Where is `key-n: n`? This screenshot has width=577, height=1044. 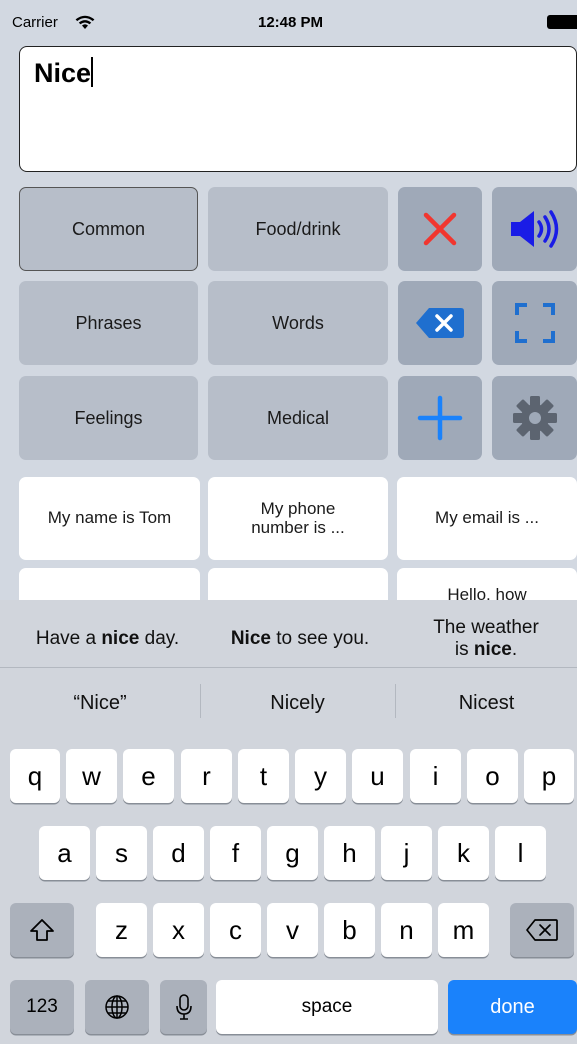
key-n: n is located at coordinates (406, 930).